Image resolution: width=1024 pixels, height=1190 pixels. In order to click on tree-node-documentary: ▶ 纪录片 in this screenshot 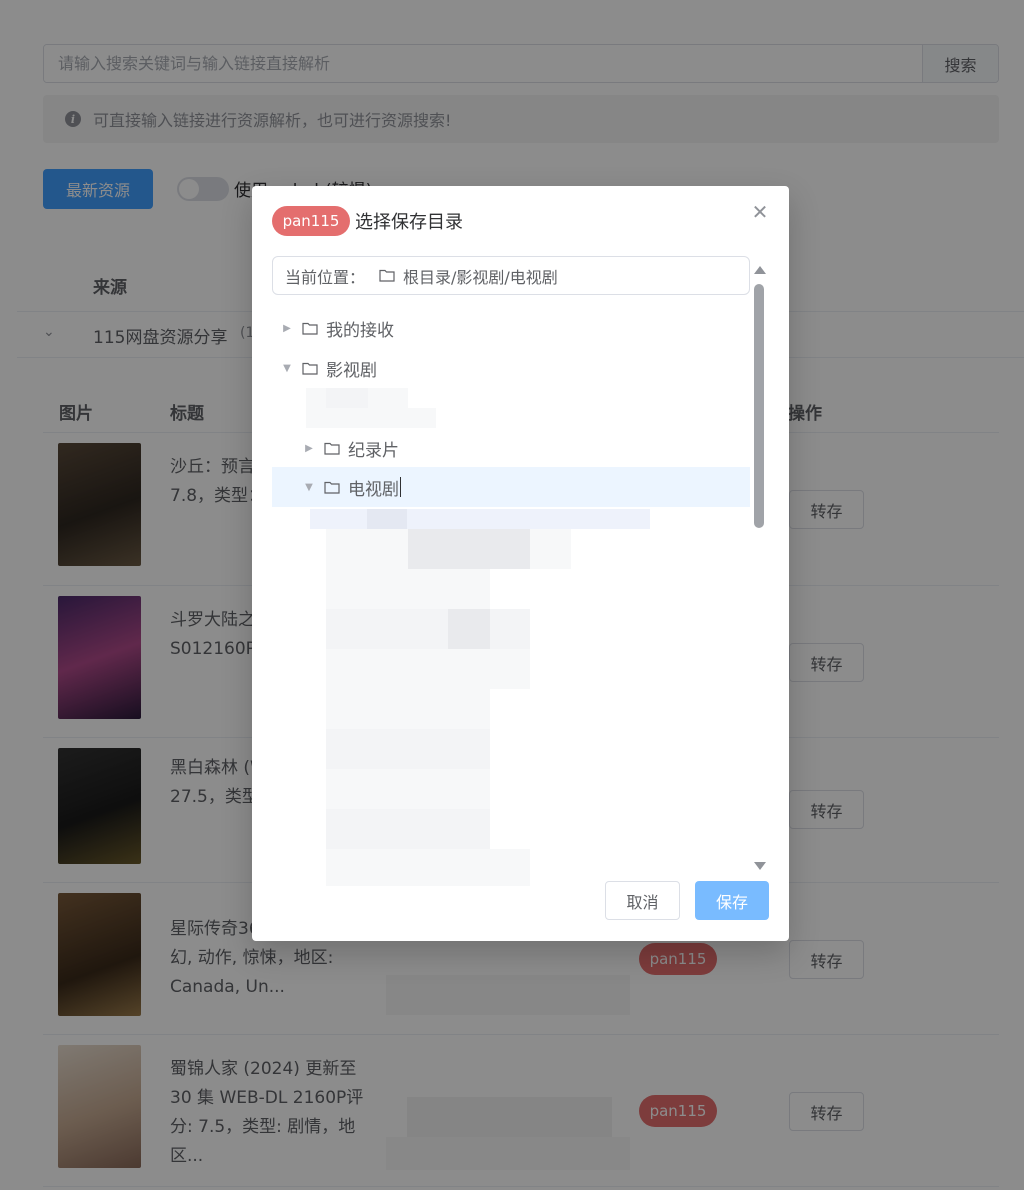, I will do `click(511, 448)`.